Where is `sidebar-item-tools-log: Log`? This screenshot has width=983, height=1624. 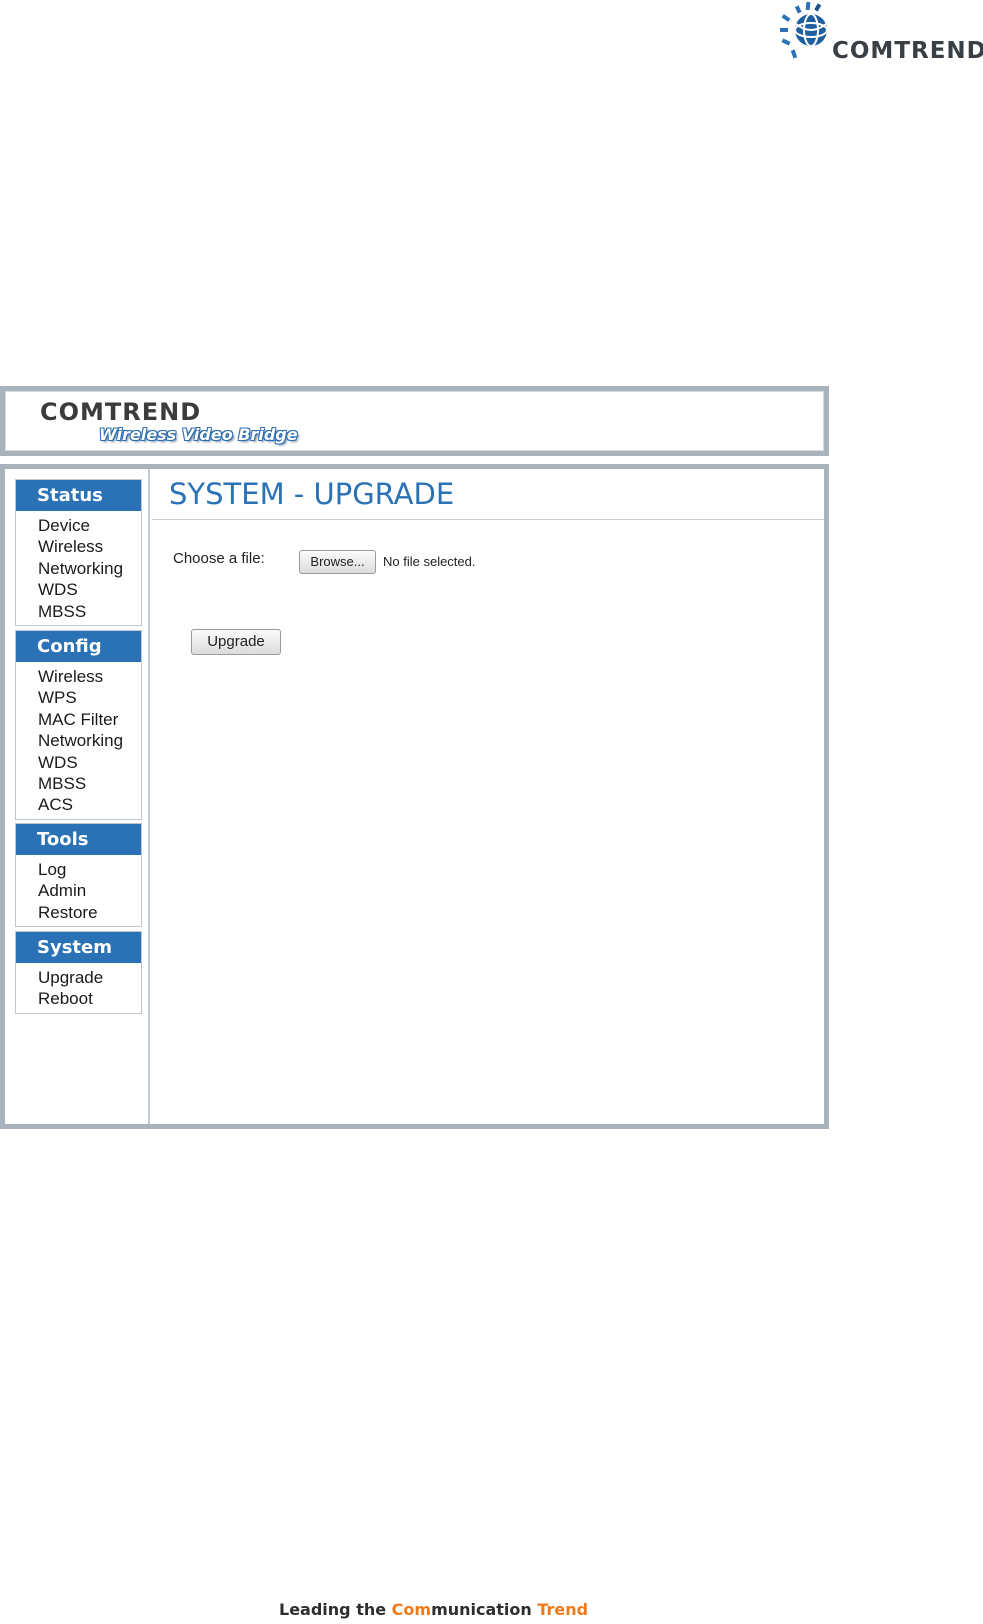 sidebar-item-tools-log: Log is located at coordinates (78, 869).